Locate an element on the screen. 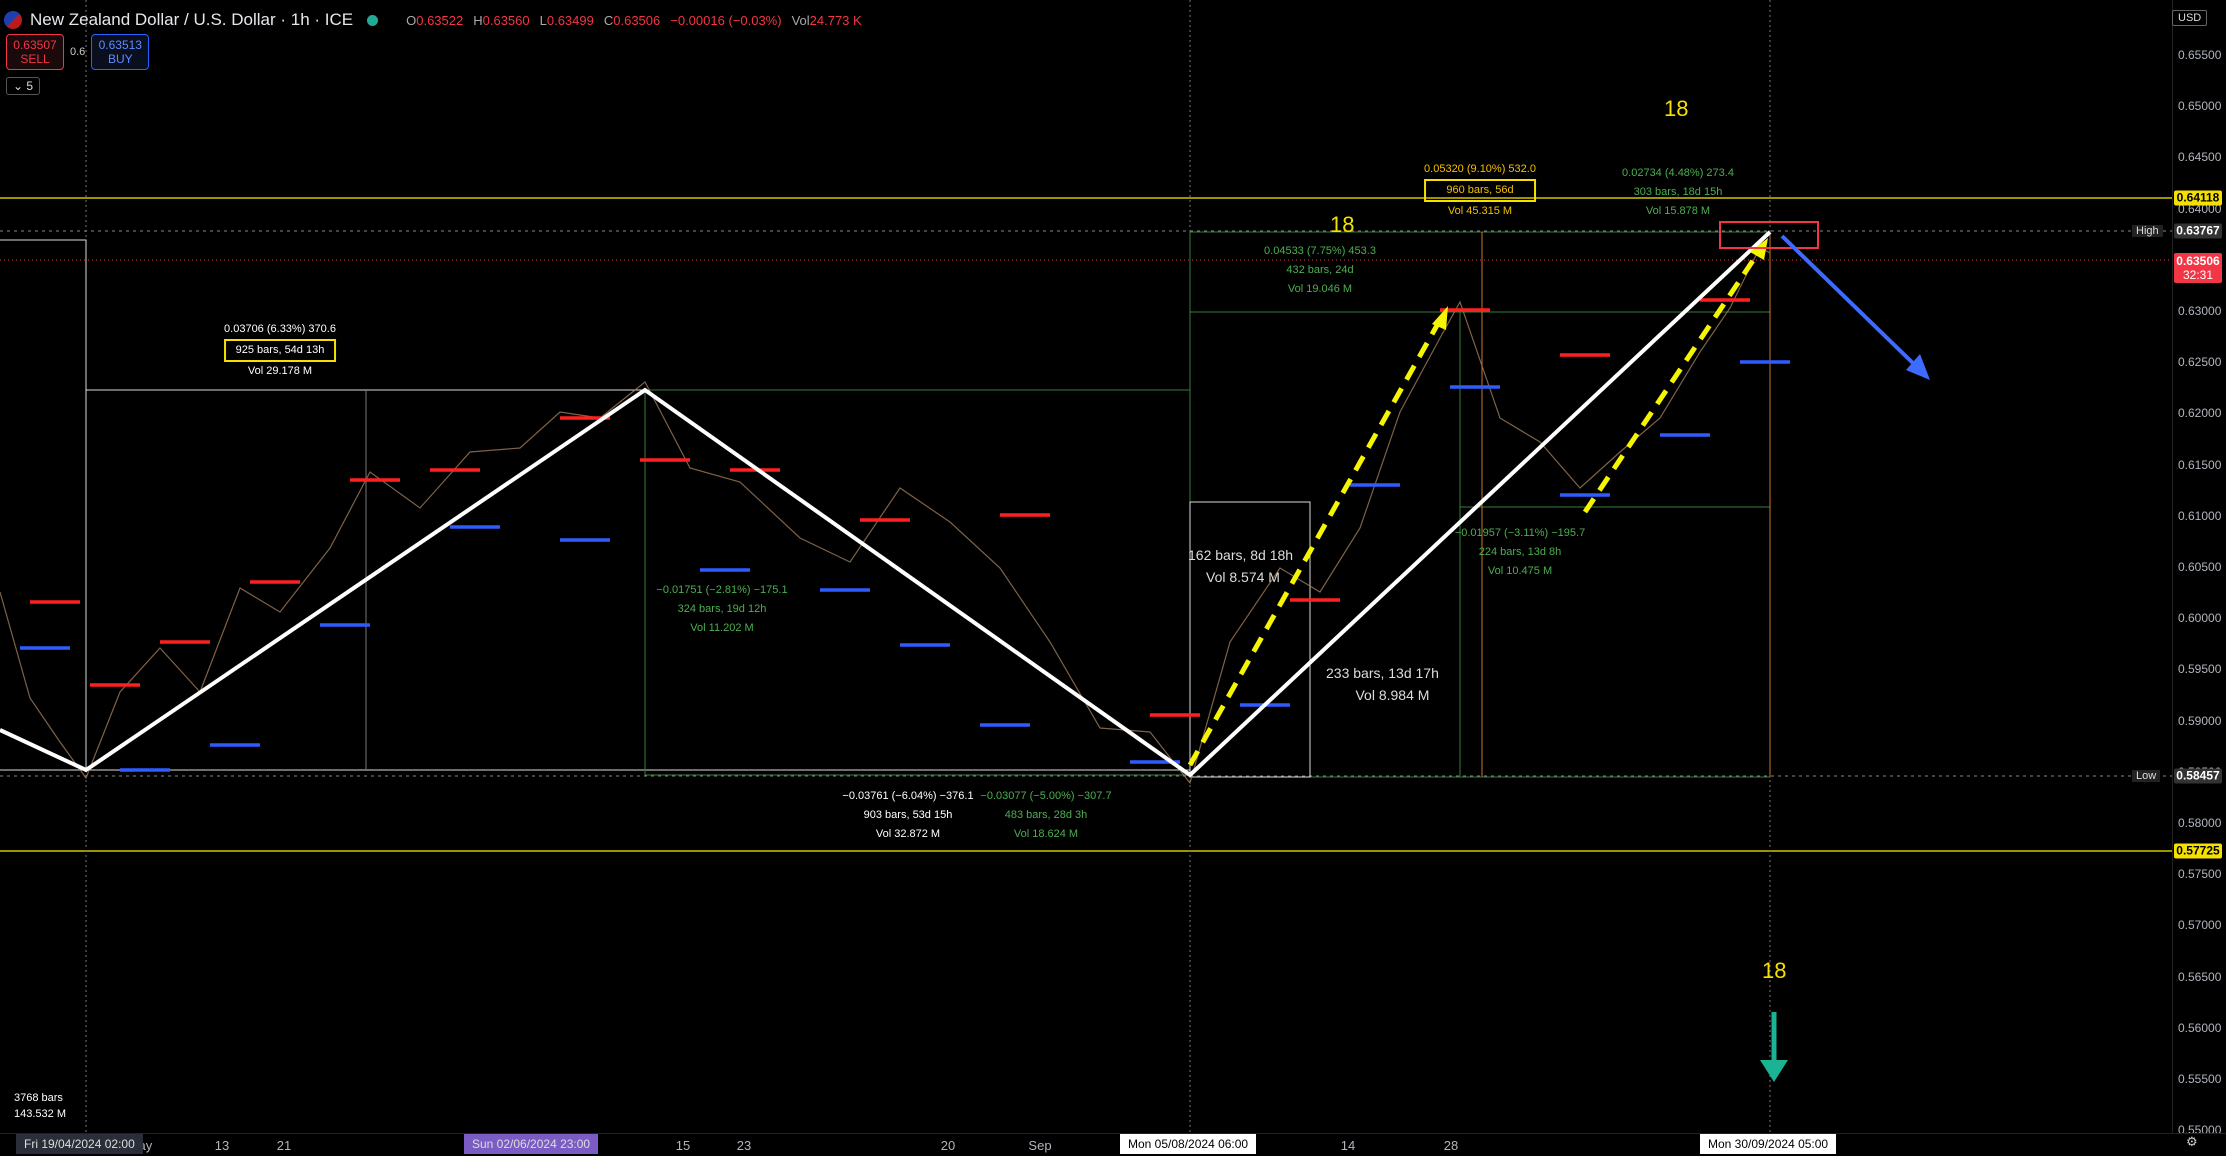  time-tick: Sep is located at coordinates (1040, 1145).